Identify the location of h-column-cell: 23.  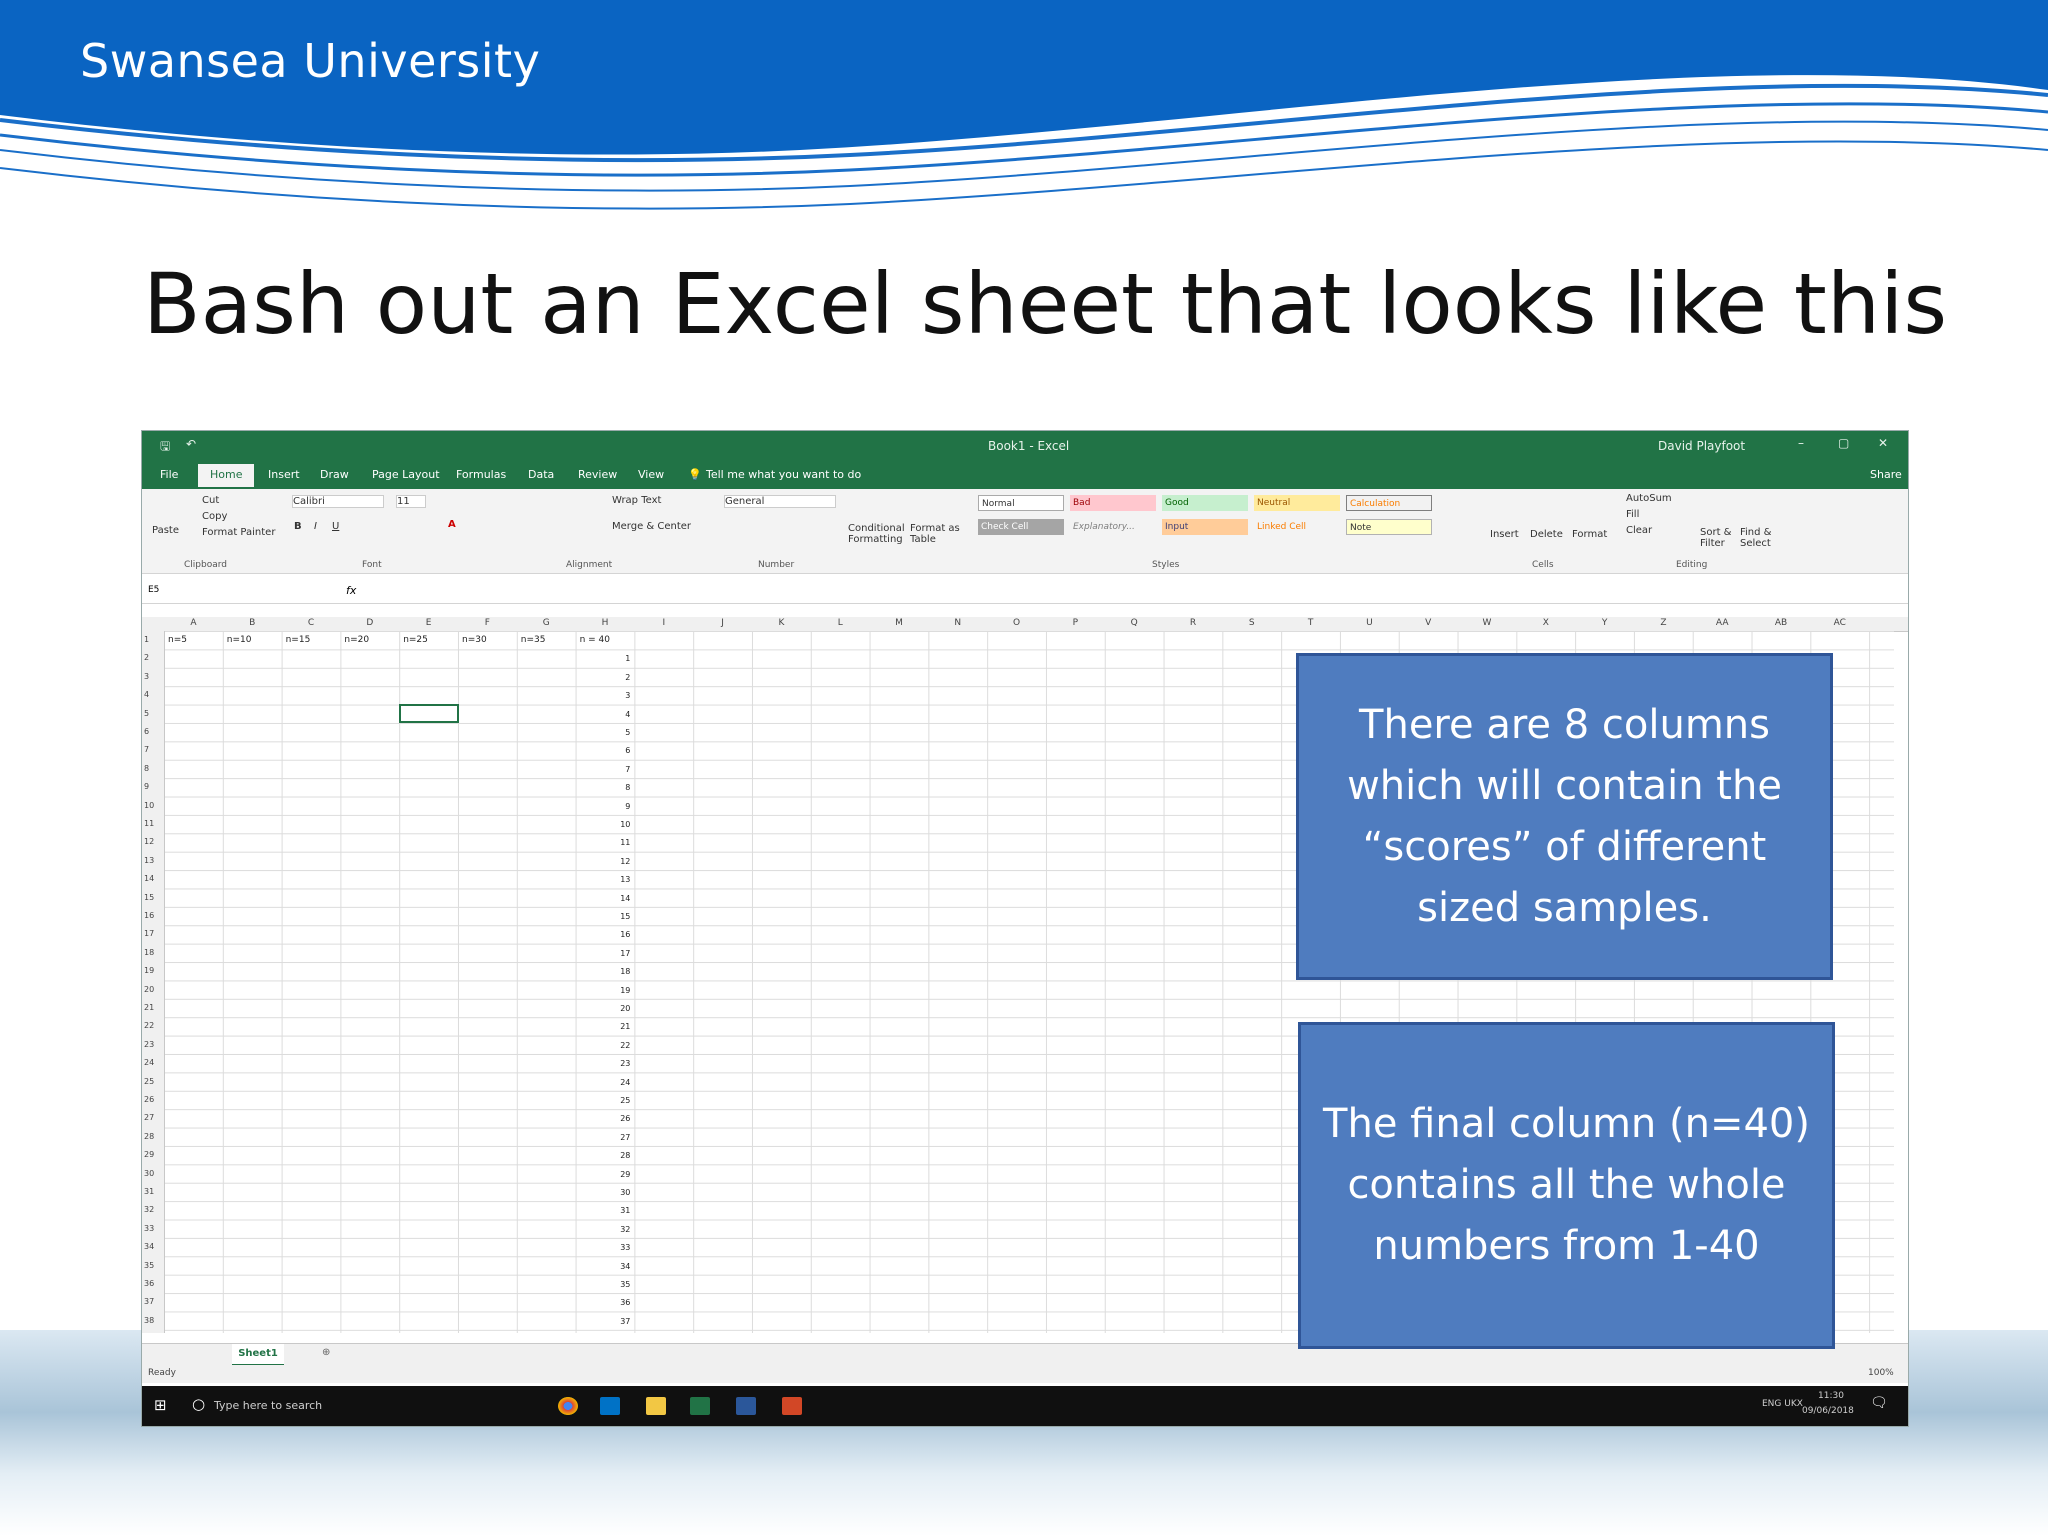
(620, 1063).